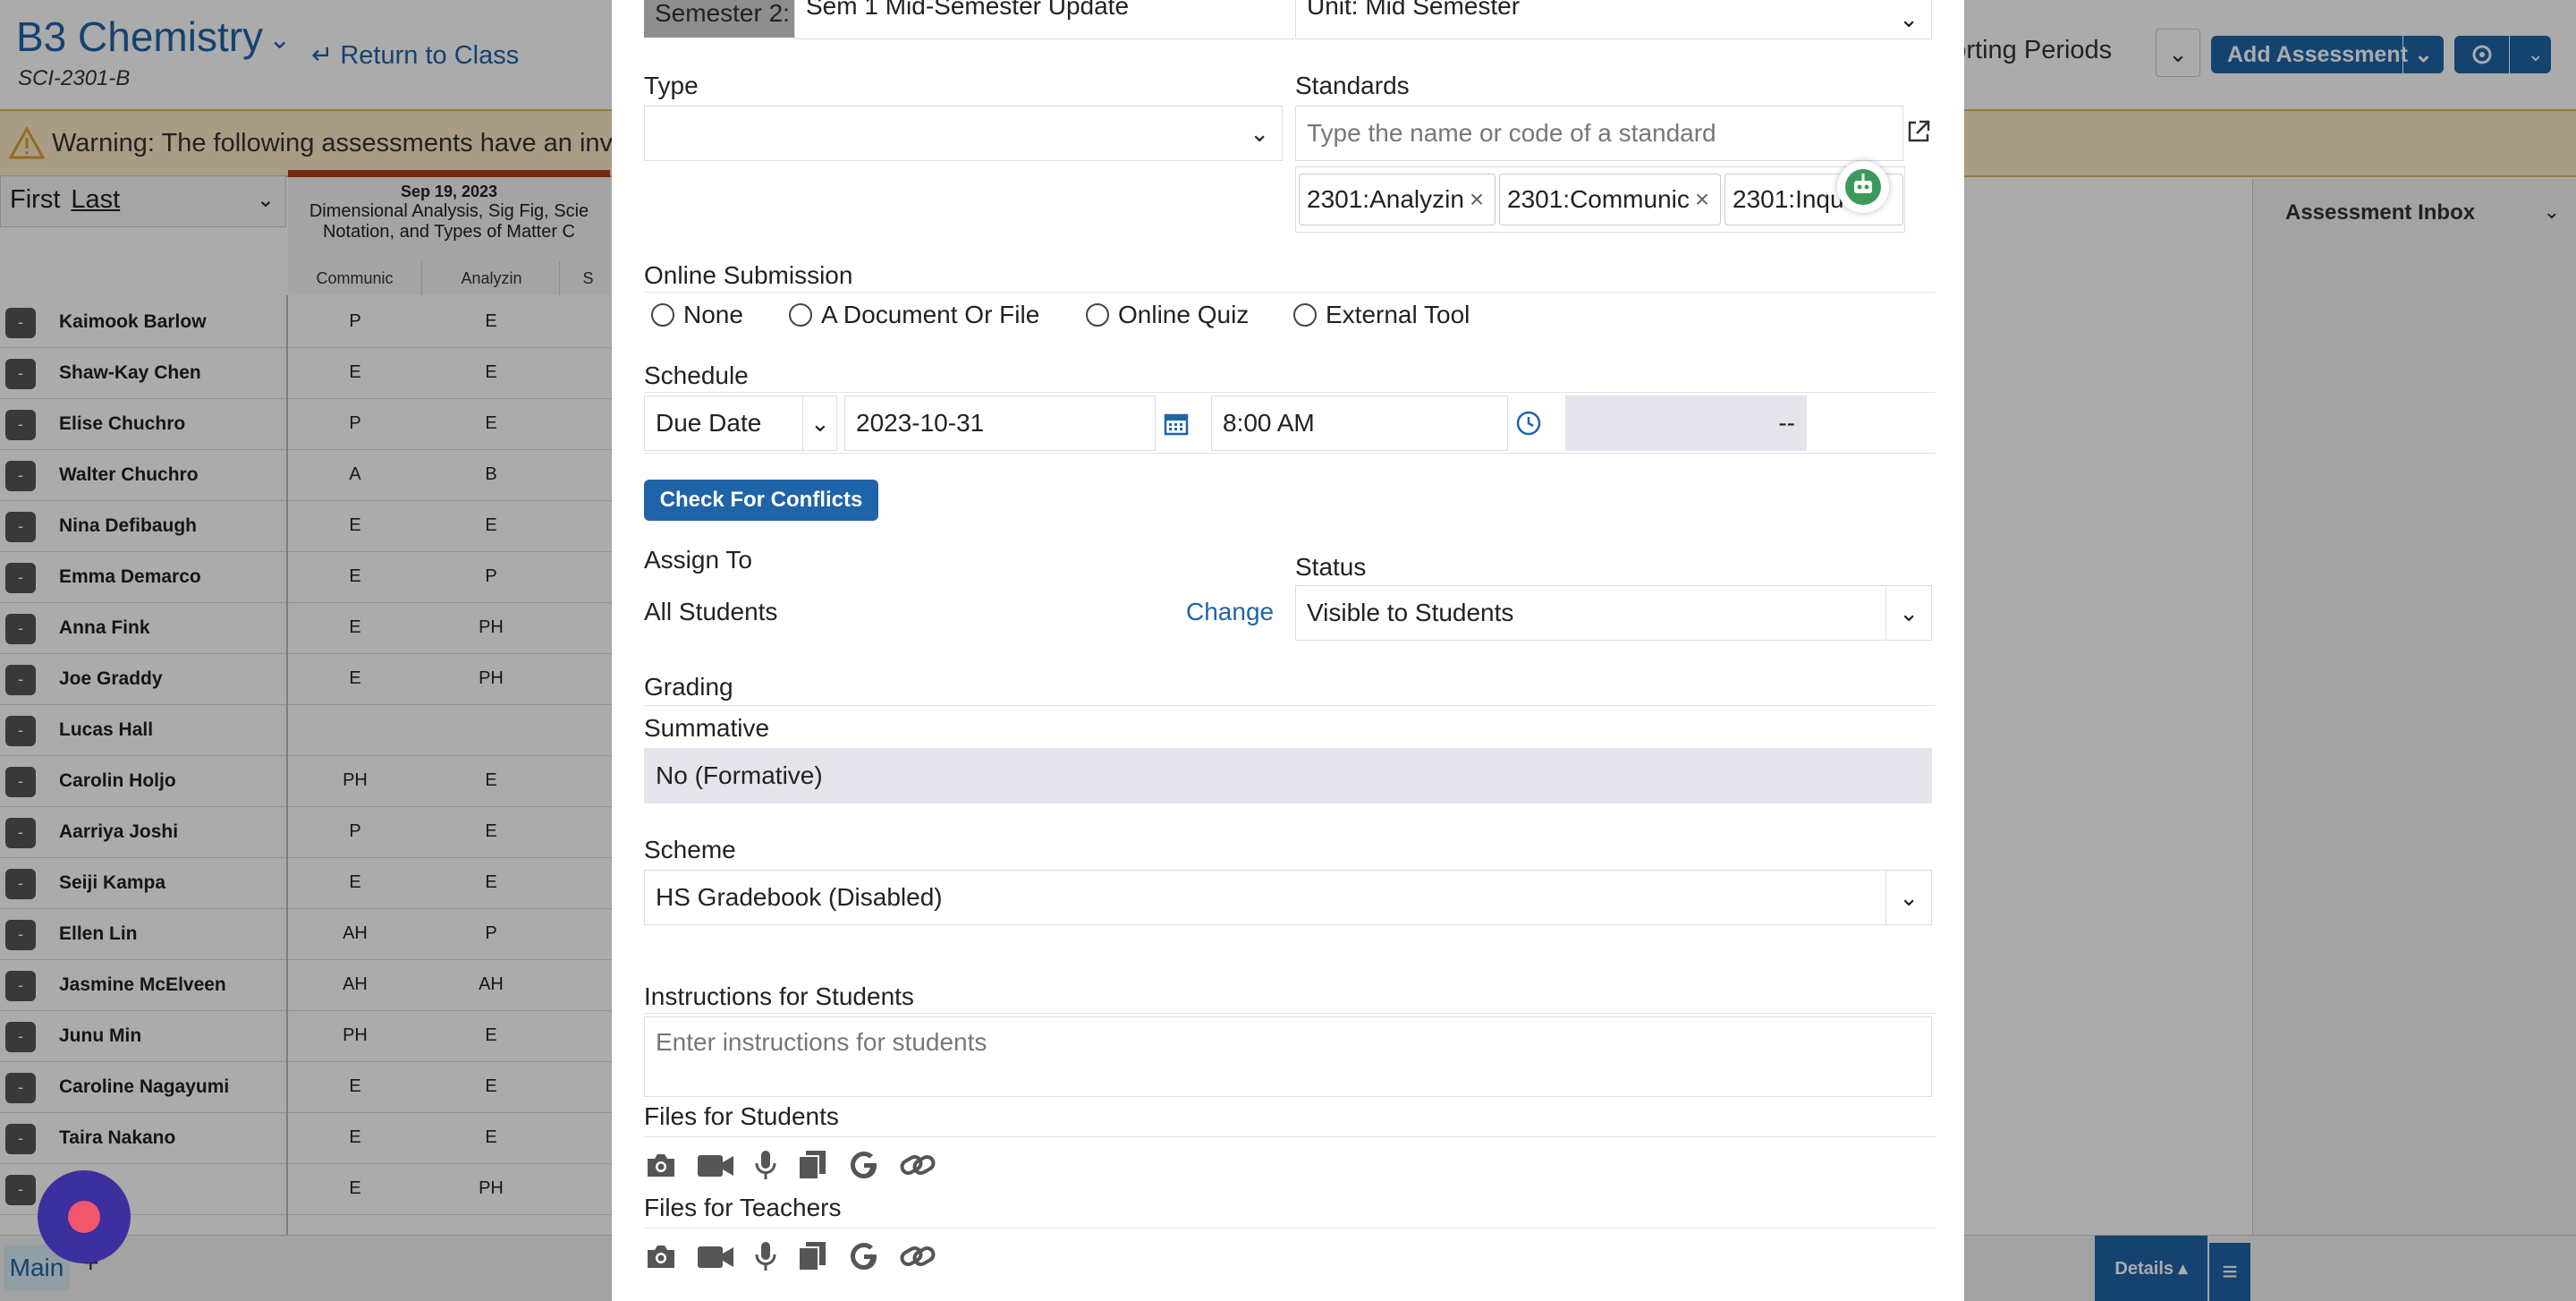  Describe the element at coordinates (1613, 613) in the screenshot. I see `status-select: Visible to Students ⌄` at that location.